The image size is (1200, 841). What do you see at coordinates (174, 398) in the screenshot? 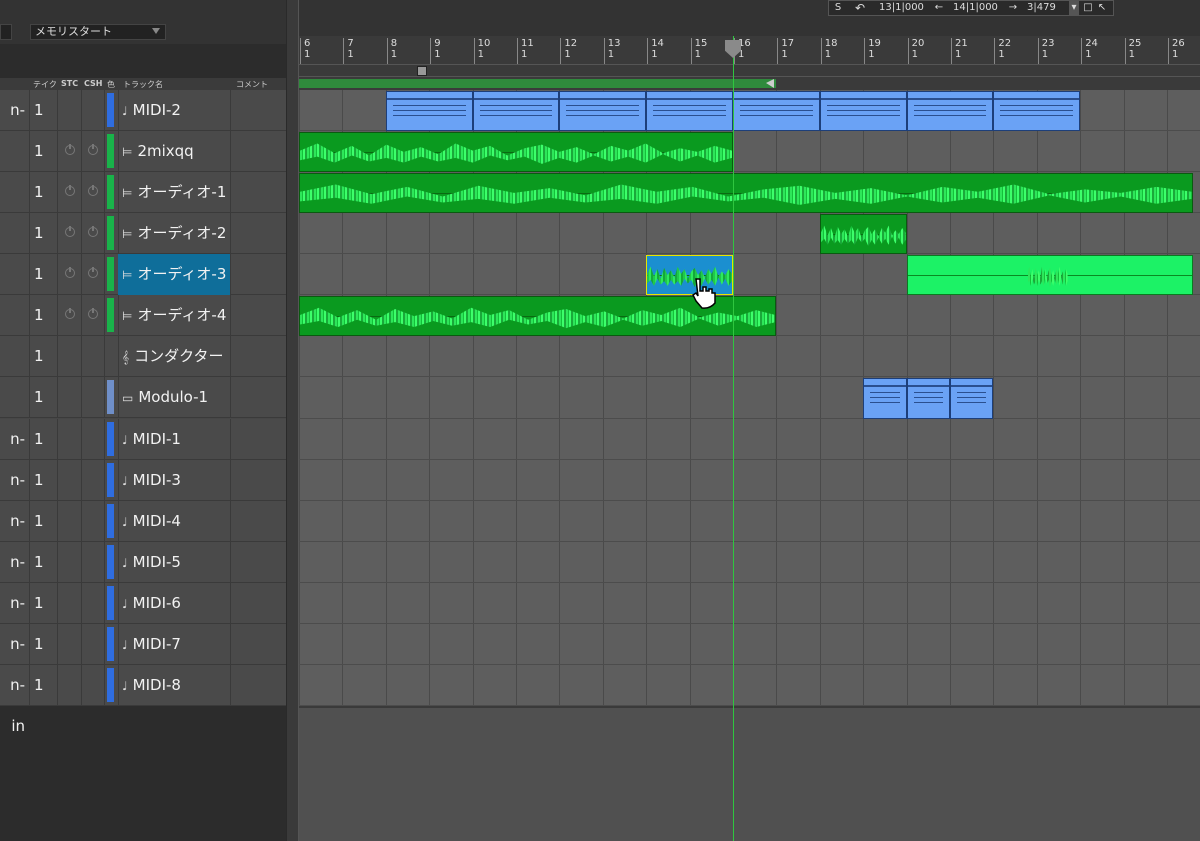
I see `track-name: ▭ Modulo-1` at bounding box center [174, 398].